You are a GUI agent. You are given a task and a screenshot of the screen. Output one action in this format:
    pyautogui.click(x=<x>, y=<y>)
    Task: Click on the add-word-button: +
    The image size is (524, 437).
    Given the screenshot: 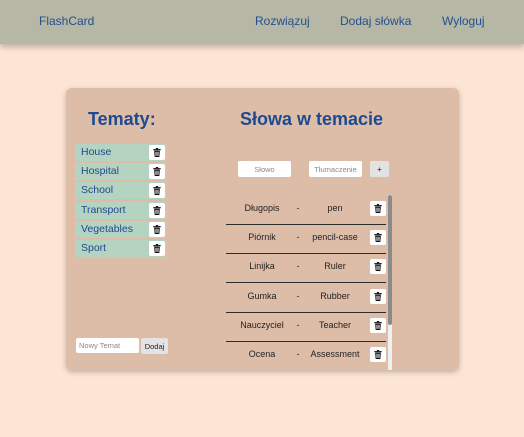 What is the action you would take?
    pyautogui.click(x=379, y=169)
    